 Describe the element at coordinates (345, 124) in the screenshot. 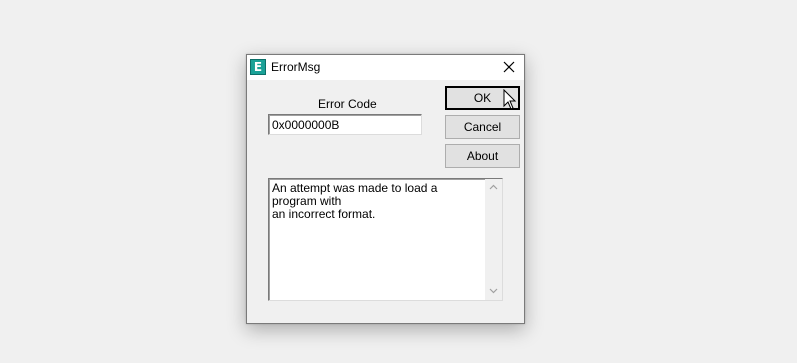

I see `error-code-input: 0x0000000B` at that location.